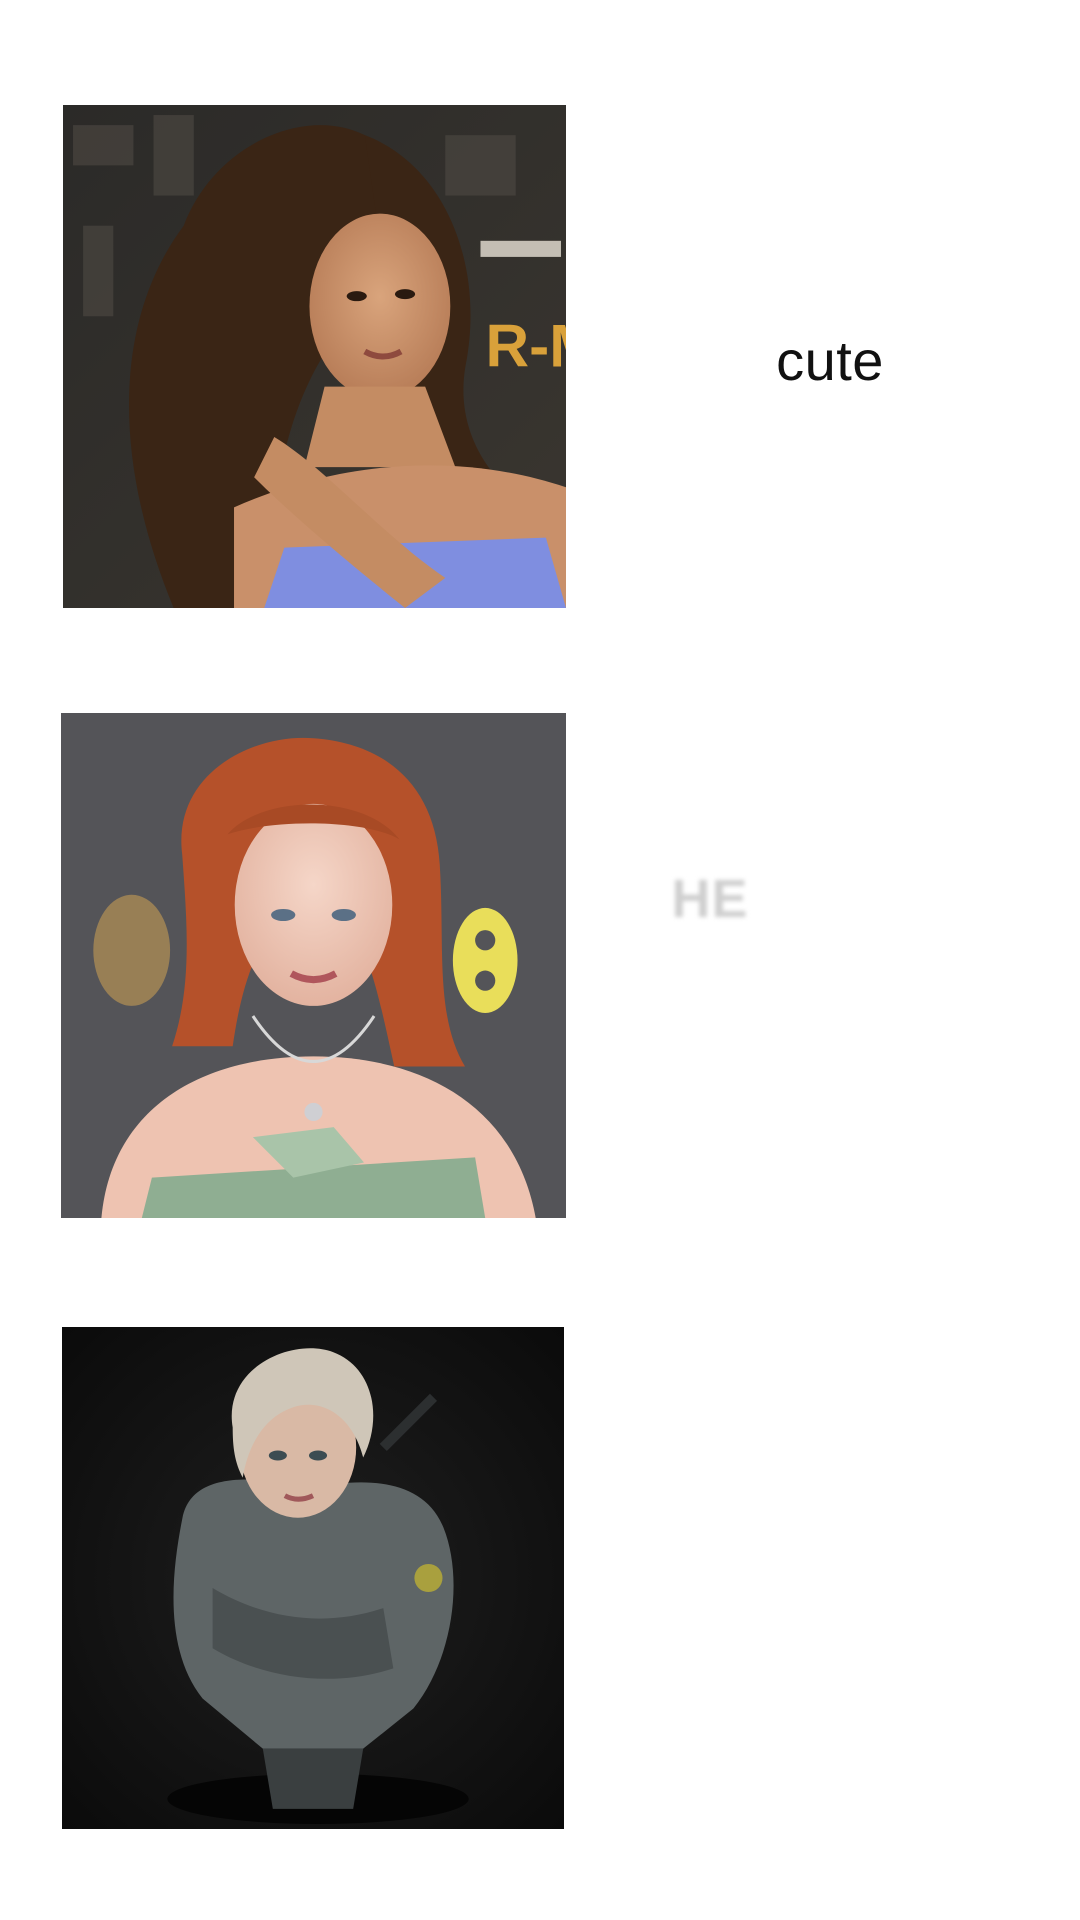  I want to click on photo-1-artwork: R-M, so click(314, 356).